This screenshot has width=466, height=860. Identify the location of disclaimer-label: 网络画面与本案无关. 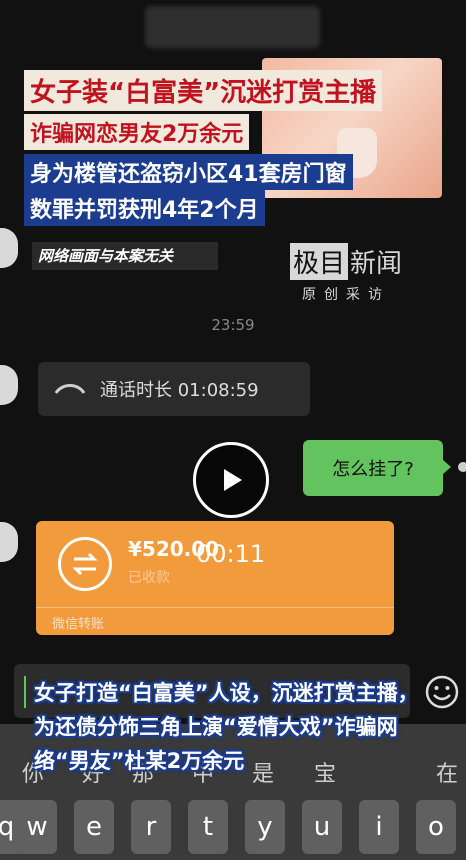
(125, 256).